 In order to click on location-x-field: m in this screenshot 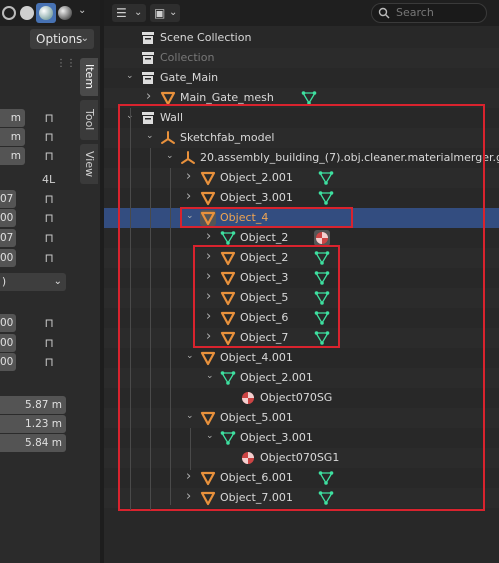, I will do `click(12, 118)`.